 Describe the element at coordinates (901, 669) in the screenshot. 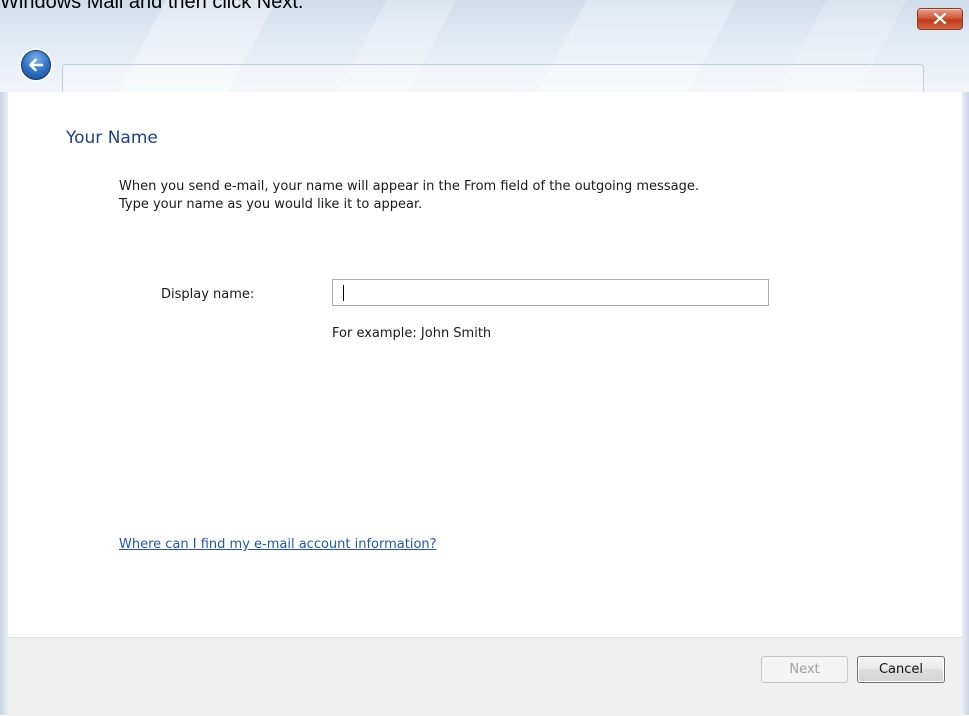

I see `cancel-button: Cancel` at that location.